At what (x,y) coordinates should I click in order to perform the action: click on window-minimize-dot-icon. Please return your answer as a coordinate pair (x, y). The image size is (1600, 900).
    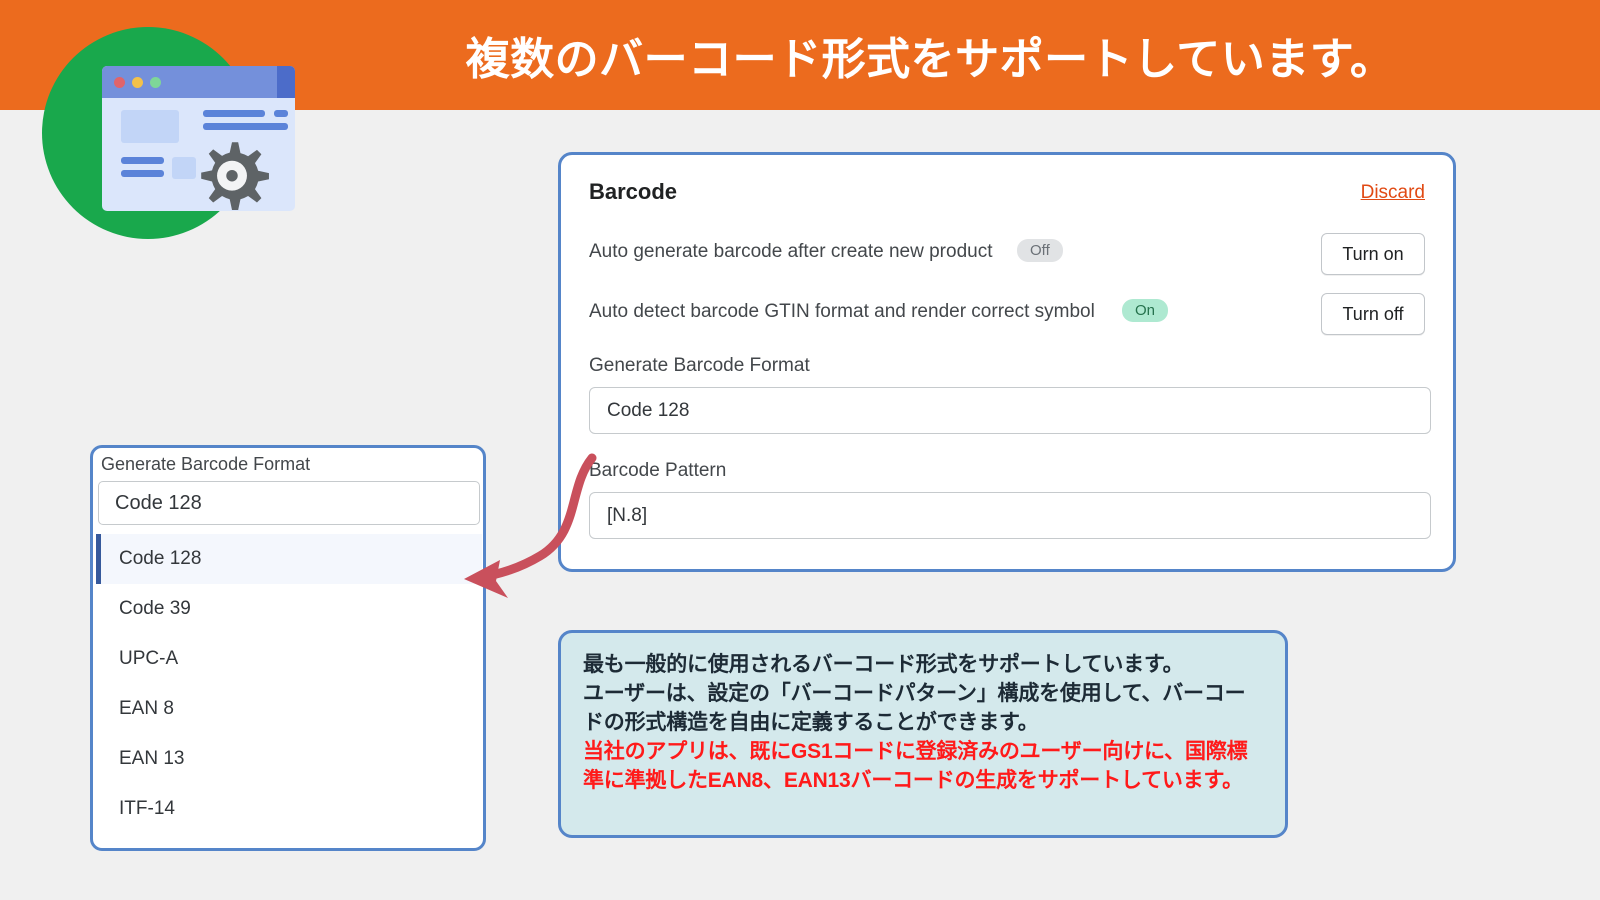
    Looking at the image, I should click on (137, 82).